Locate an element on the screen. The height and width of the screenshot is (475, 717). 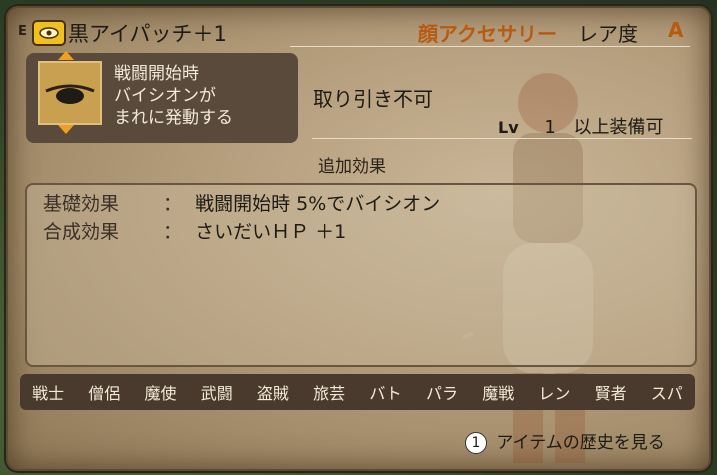
level-requirement: Lv 1 以上装備可 is located at coordinates (581, 126).